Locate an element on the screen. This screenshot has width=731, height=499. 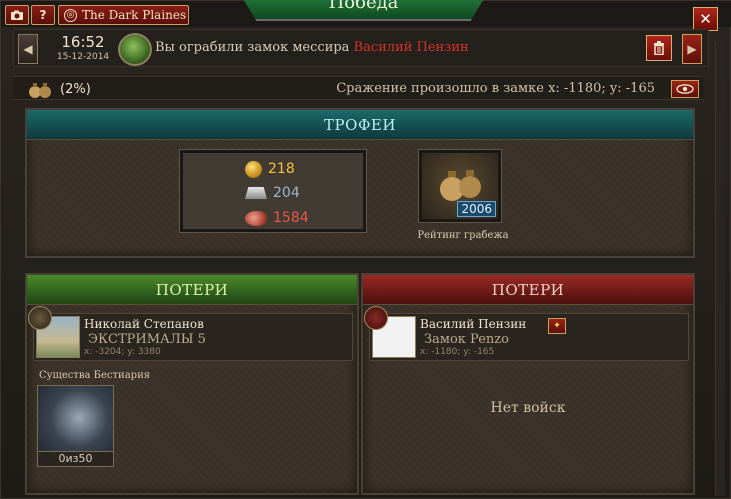
iron-amount: 204 is located at coordinates (286, 193).